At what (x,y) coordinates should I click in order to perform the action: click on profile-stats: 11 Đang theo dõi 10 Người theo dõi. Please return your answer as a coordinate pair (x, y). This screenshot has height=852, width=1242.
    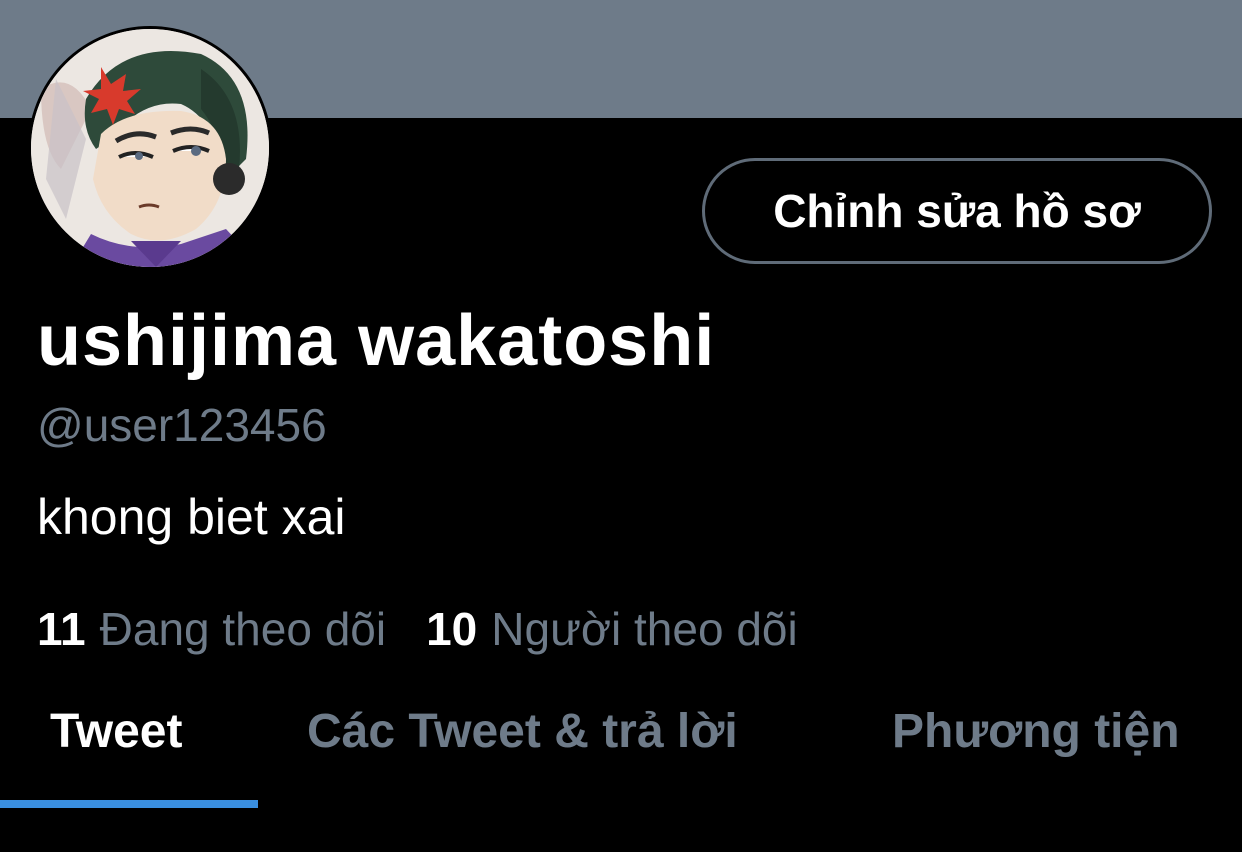
    Looking at the image, I should click on (417, 629).